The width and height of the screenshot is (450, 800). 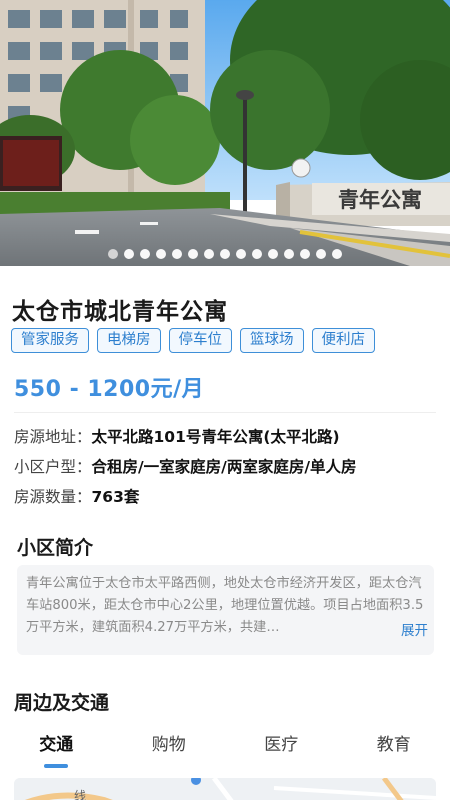 What do you see at coordinates (55, 548) in the screenshot?
I see `section-title-intro: 小区简介` at bounding box center [55, 548].